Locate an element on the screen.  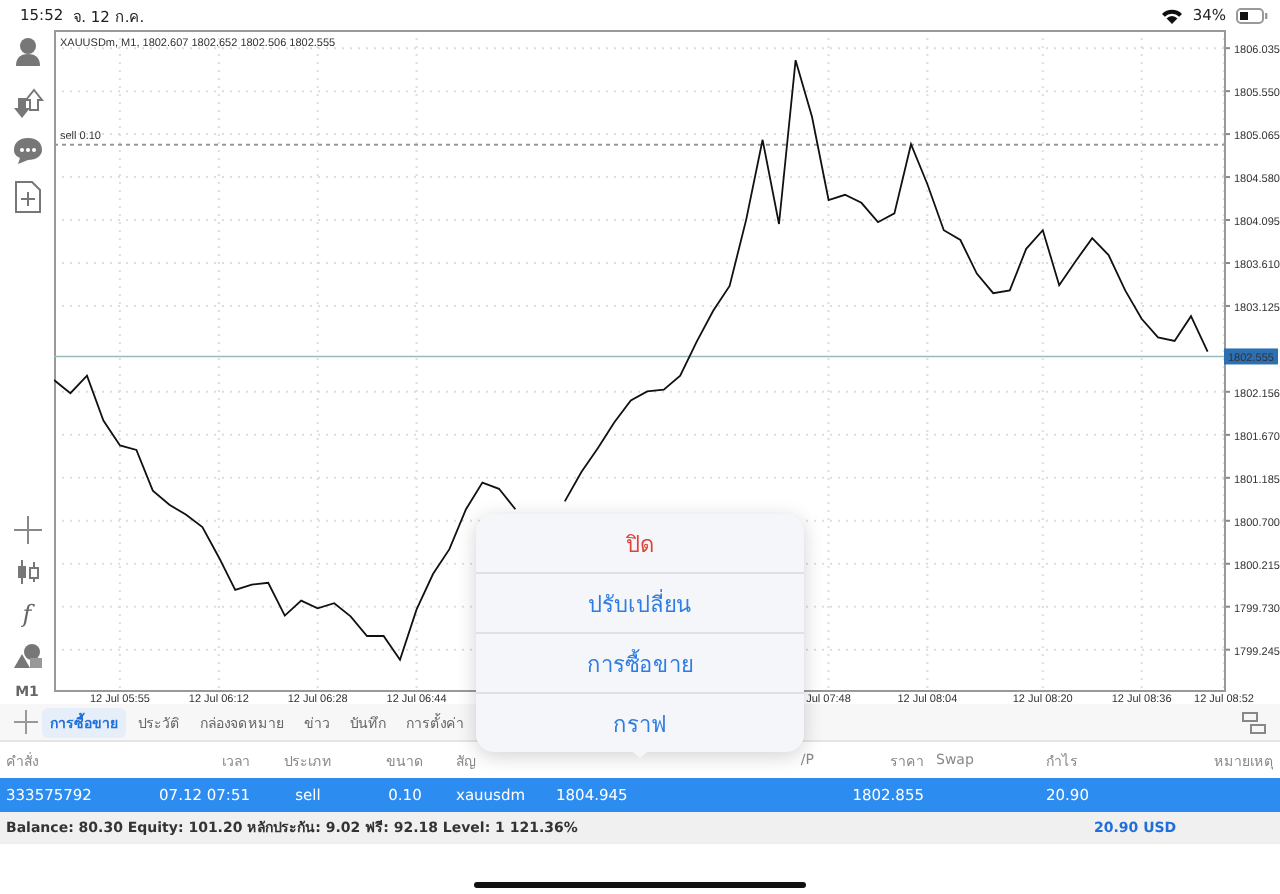
function-tool: f is located at coordinates (27, 614).